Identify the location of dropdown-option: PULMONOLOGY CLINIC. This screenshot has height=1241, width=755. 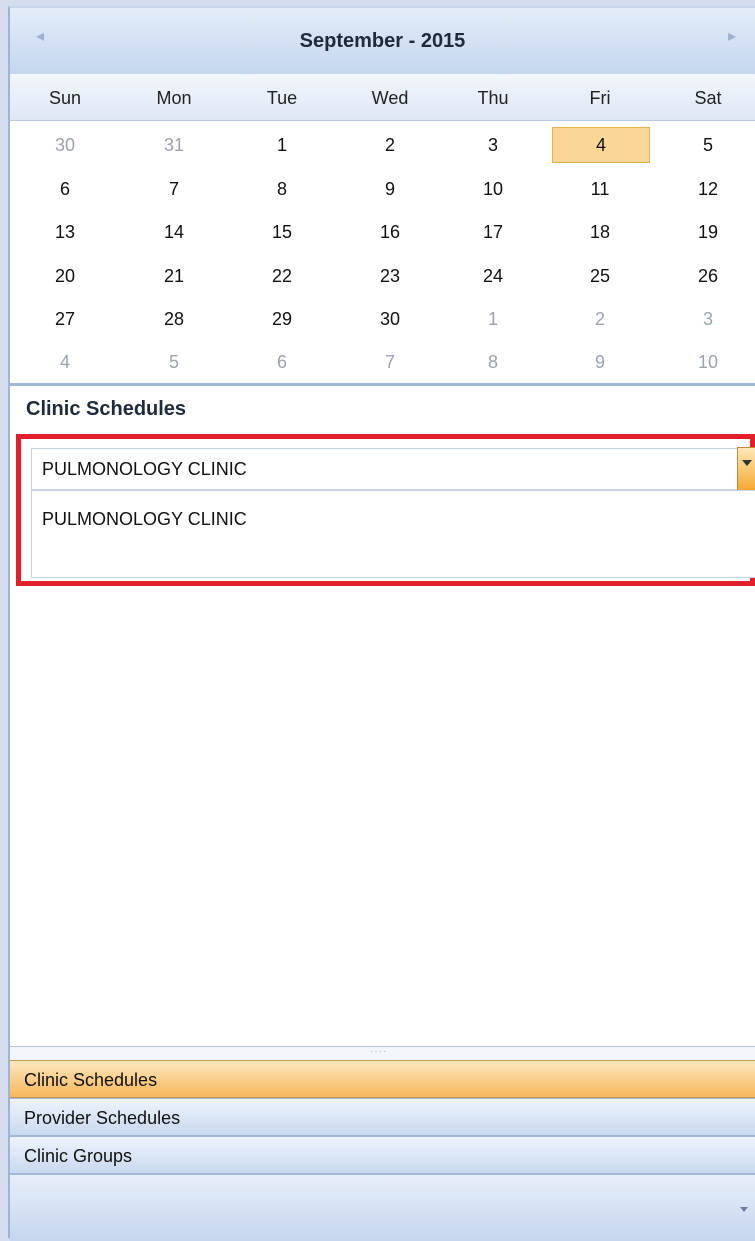
(144, 519).